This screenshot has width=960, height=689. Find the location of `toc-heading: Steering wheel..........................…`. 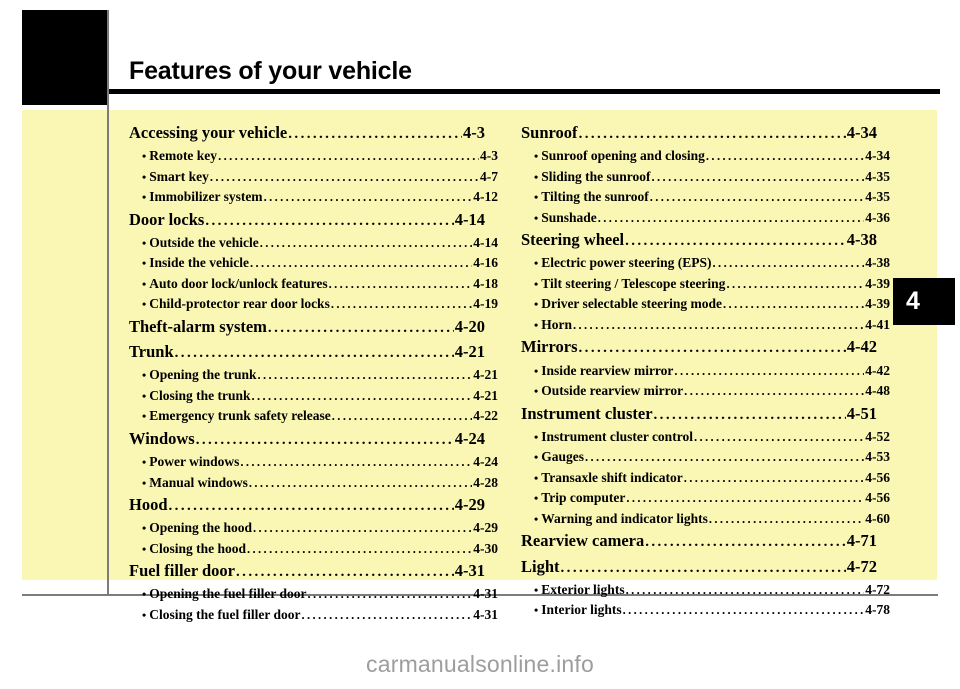

toc-heading: Steering wheel..........................… is located at coordinates (699, 240).